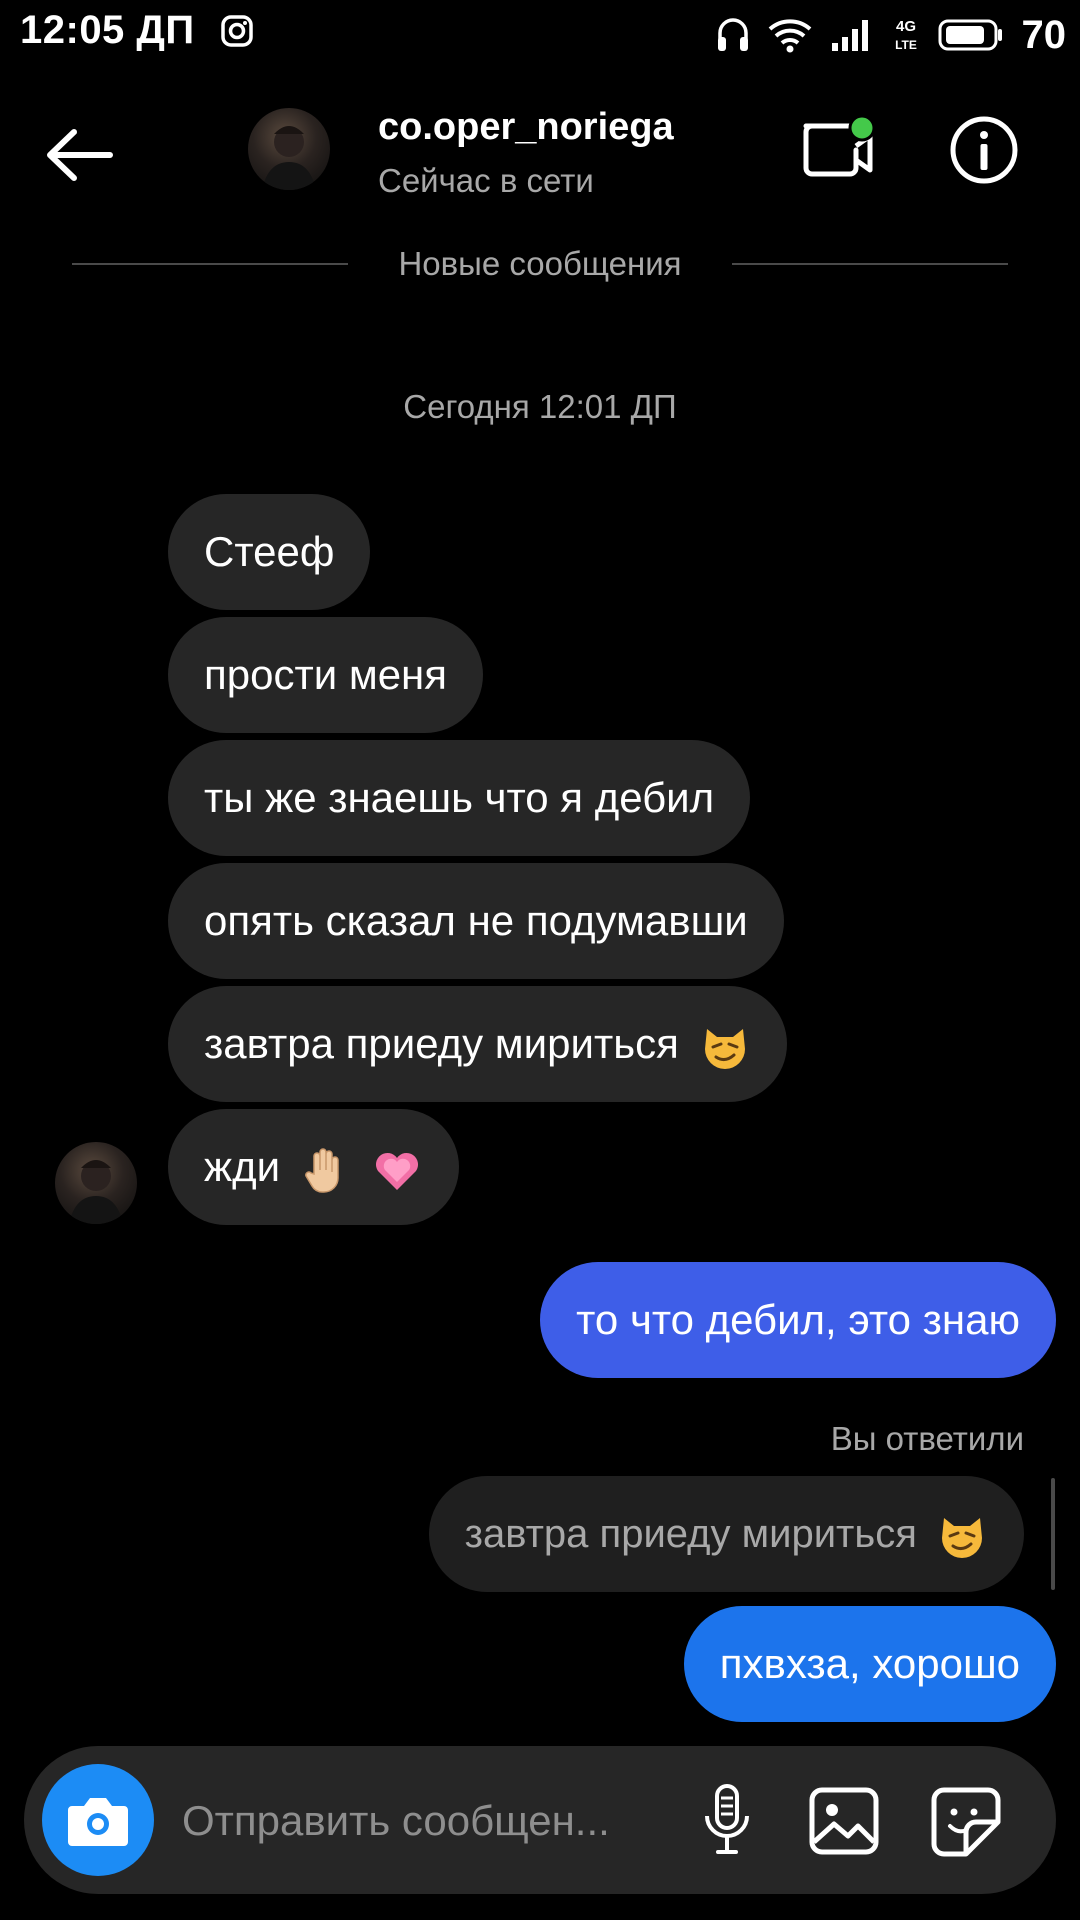 The image size is (1080, 1920). What do you see at coordinates (905, 26) in the screenshot?
I see `svg-text: 4G` at bounding box center [905, 26].